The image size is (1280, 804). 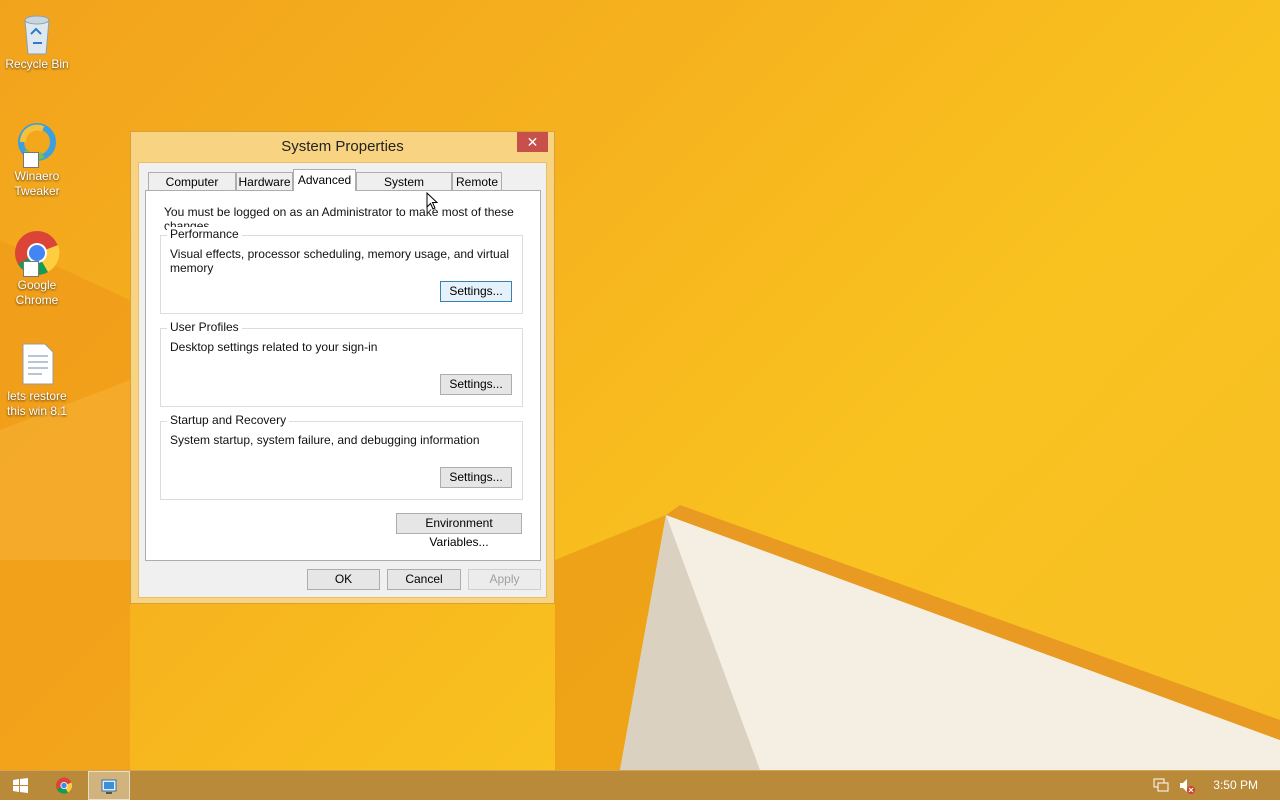 I want to click on desktop-icon-google-chrome: Google Chrome, so click(x=37, y=268).